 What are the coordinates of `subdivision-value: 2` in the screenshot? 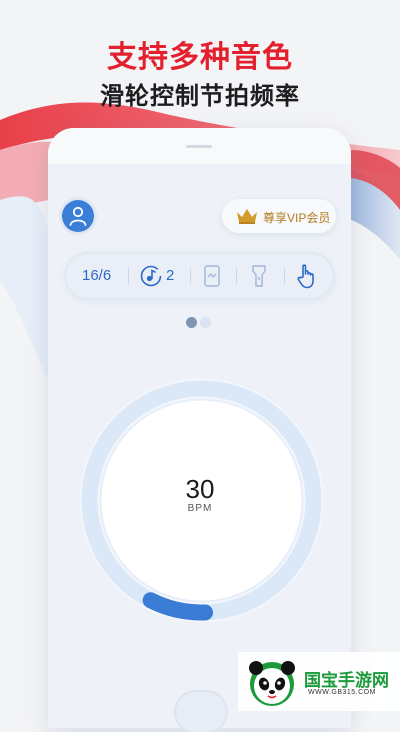 It's located at (170, 275).